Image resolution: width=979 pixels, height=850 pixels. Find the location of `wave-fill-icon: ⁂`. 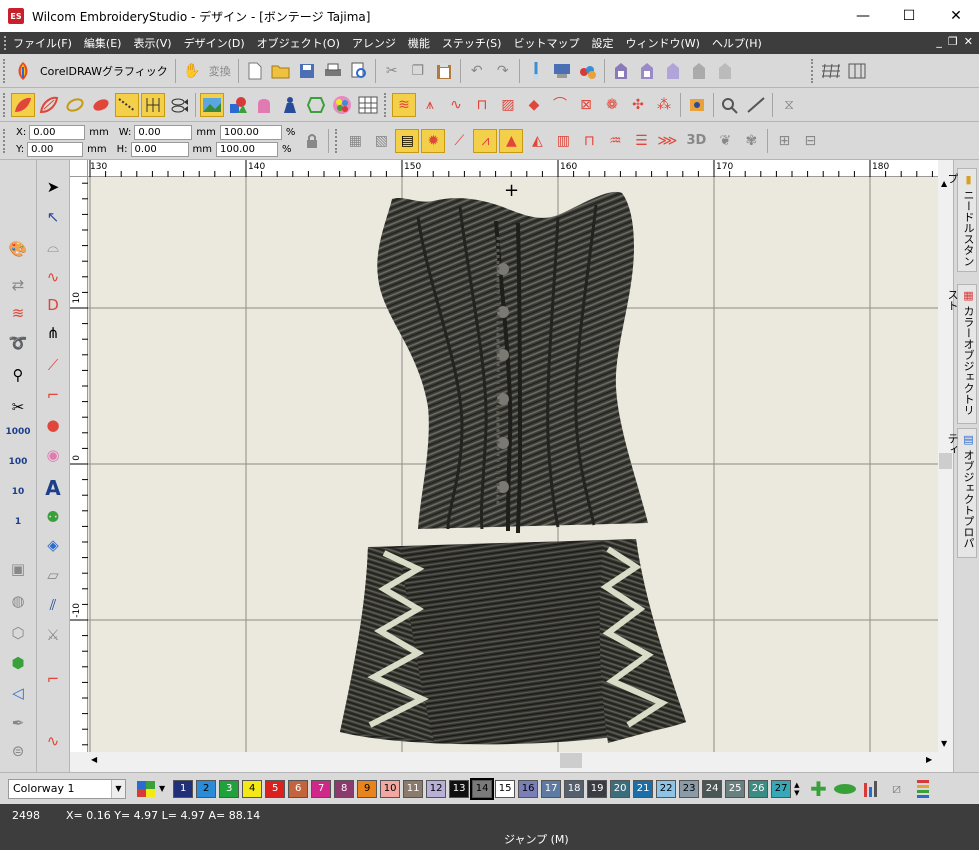

wave-fill-icon: ⁂ is located at coordinates (664, 105).